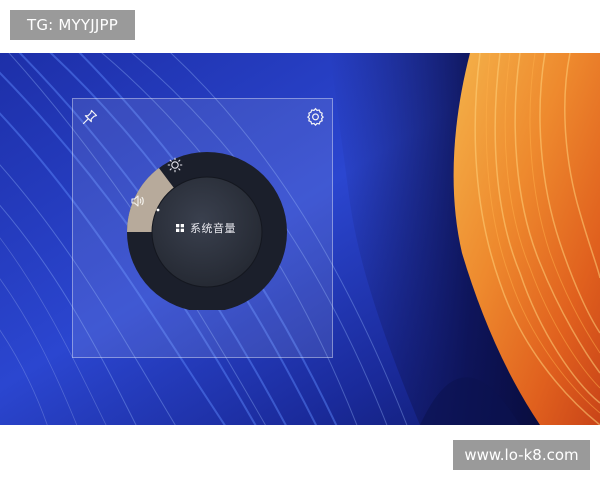  Describe the element at coordinates (138, 201) in the screenshot. I see `speaker-icon` at that location.